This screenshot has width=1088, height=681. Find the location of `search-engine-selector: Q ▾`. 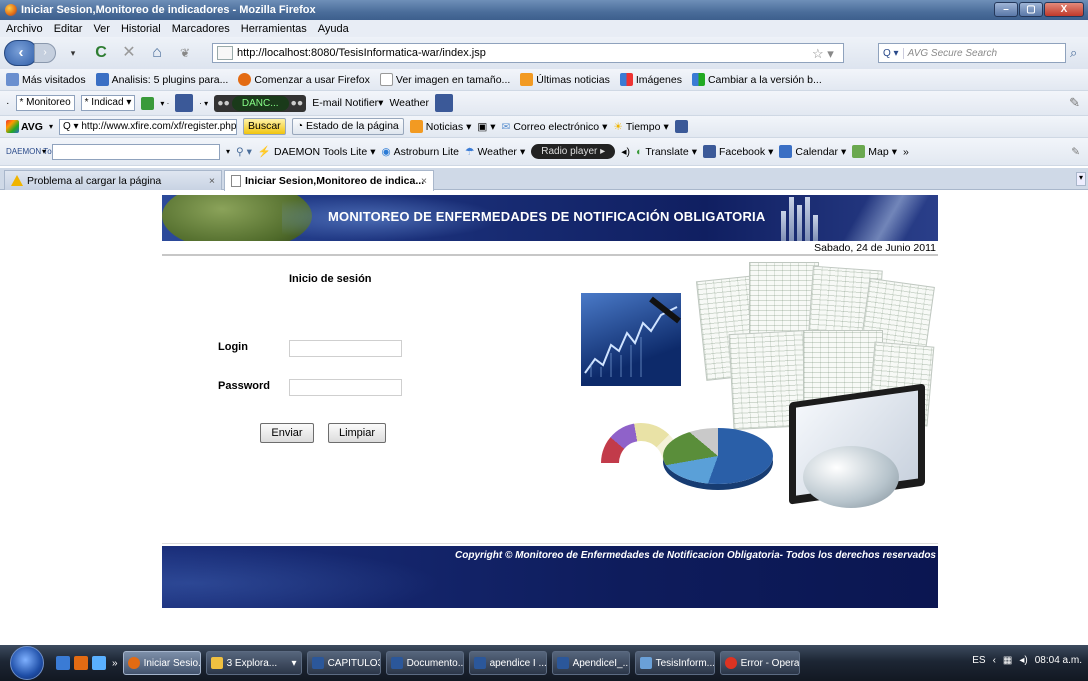

search-engine-selector: Q ▾ is located at coordinates (891, 53).